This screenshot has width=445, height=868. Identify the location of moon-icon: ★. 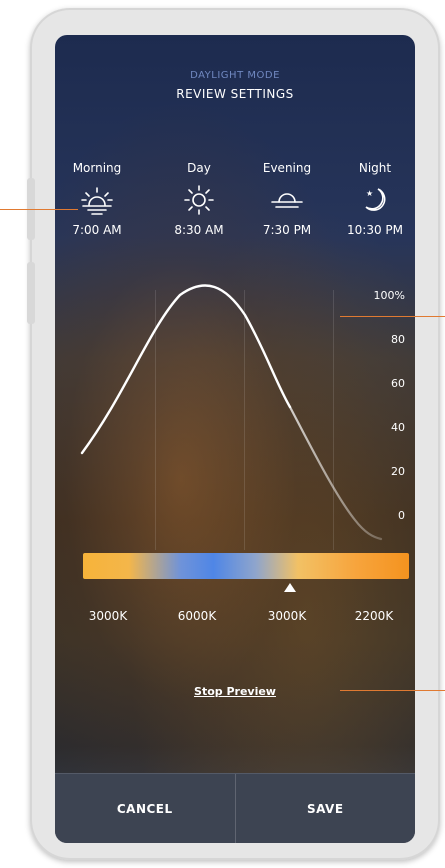
(375, 199).